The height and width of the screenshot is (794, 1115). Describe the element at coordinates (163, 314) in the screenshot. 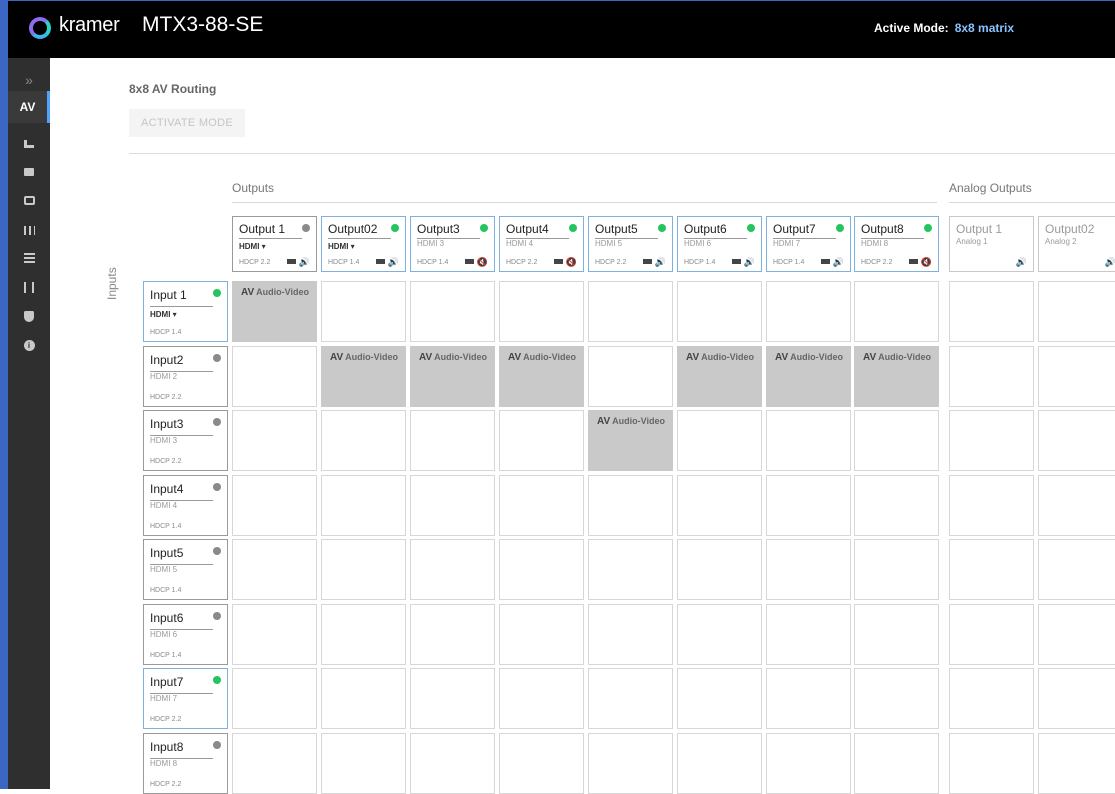

I see `input-signal-dropdown: HDMI ▾` at that location.